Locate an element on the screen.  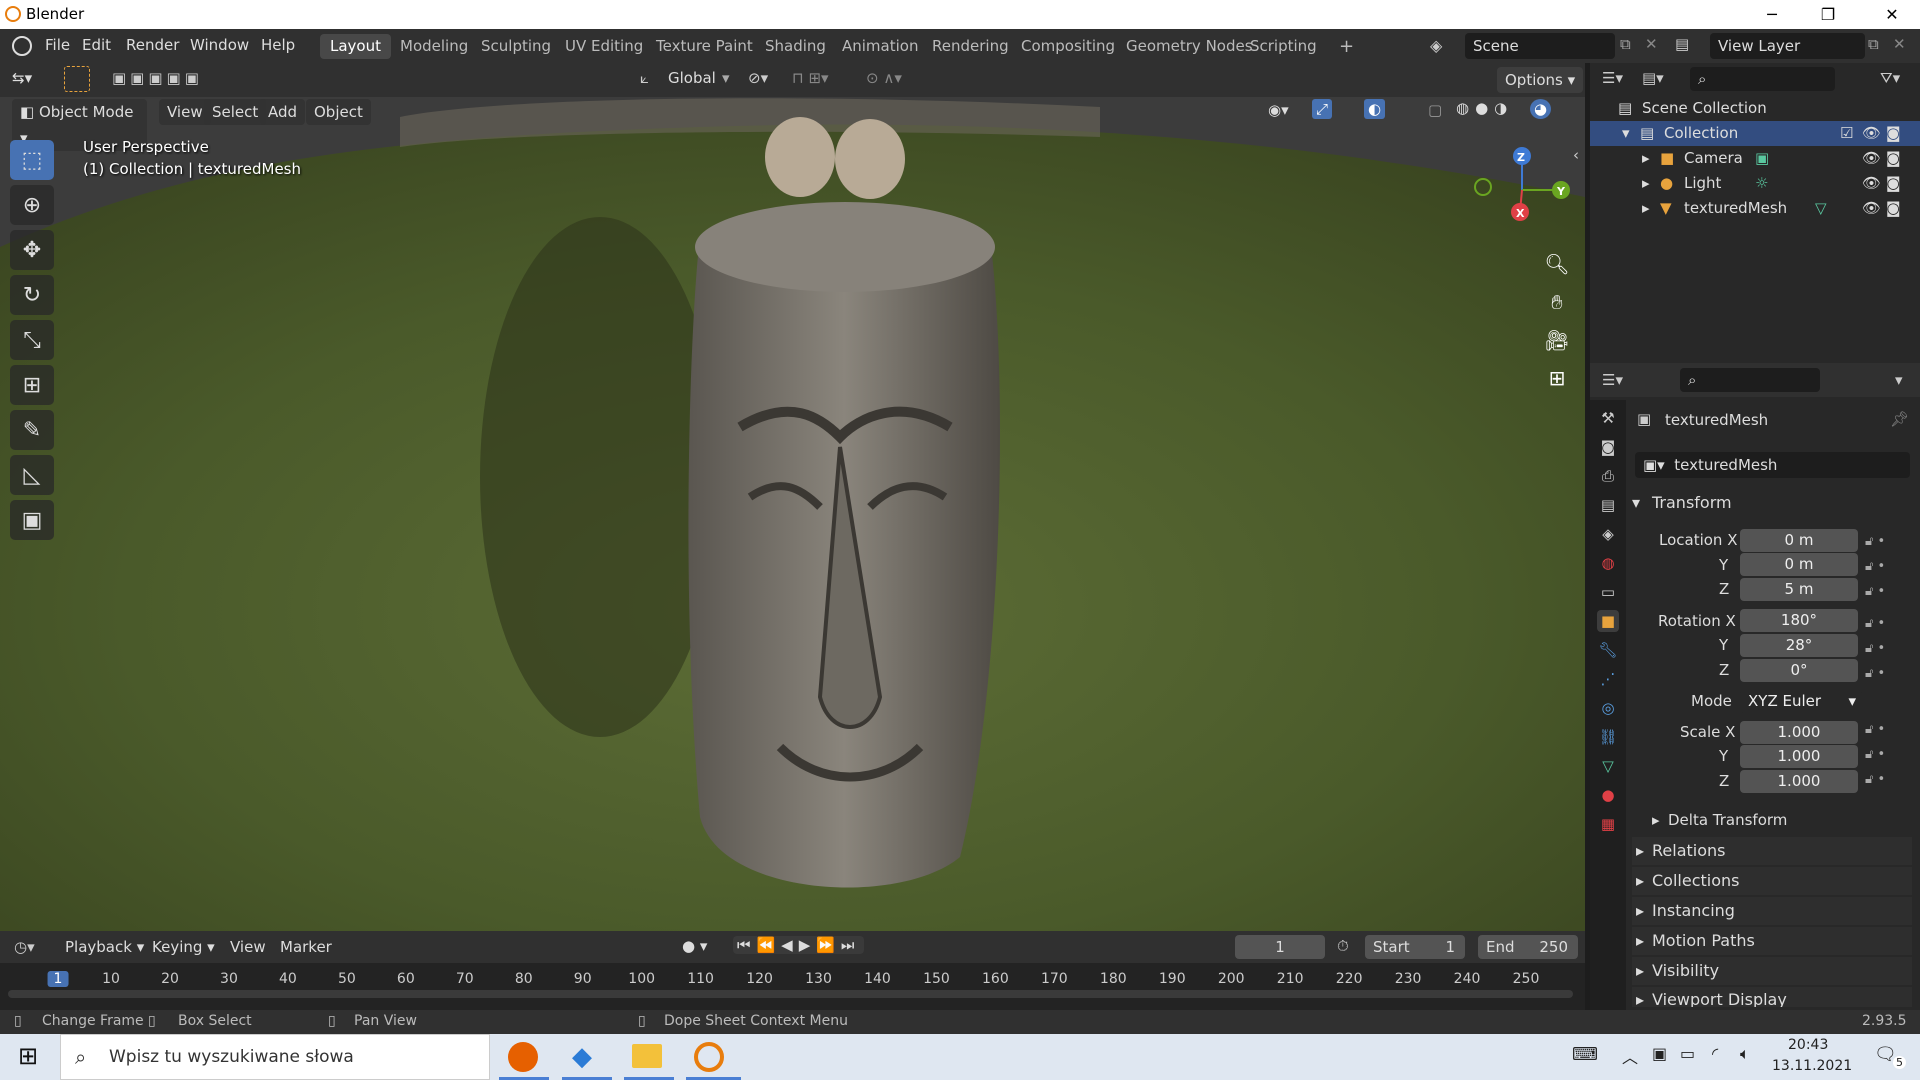
constraints-tab-icon: ⛓ is located at coordinates (1608, 737).